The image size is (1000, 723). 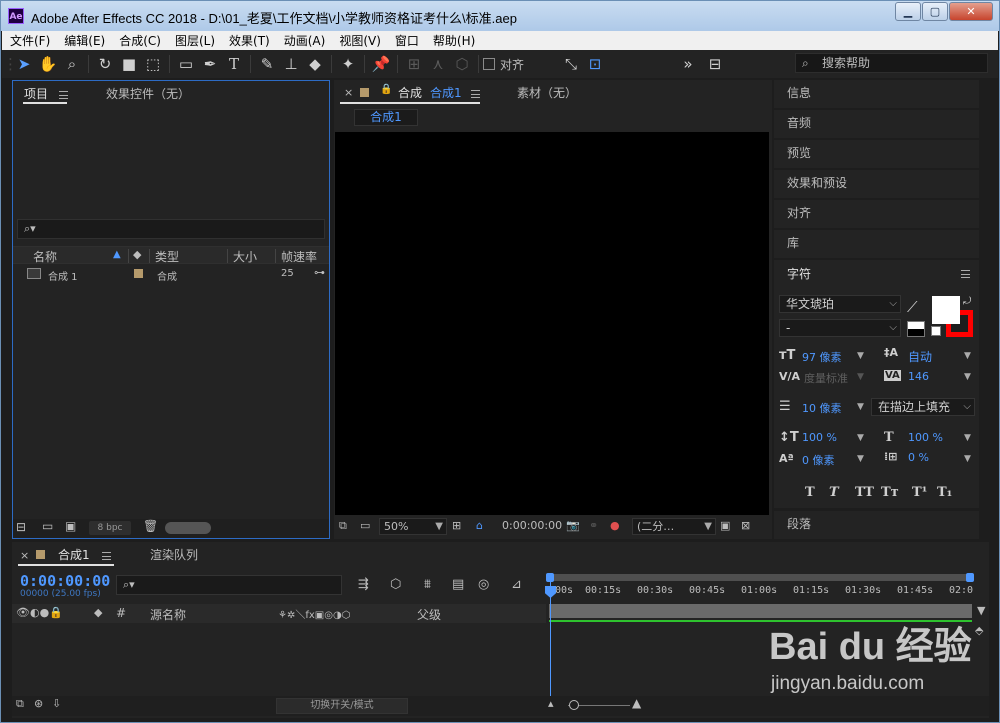 What do you see at coordinates (65, 581) in the screenshot?
I see `timeline-current-time: 0:00:00:00` at bounding box center [65, 581].